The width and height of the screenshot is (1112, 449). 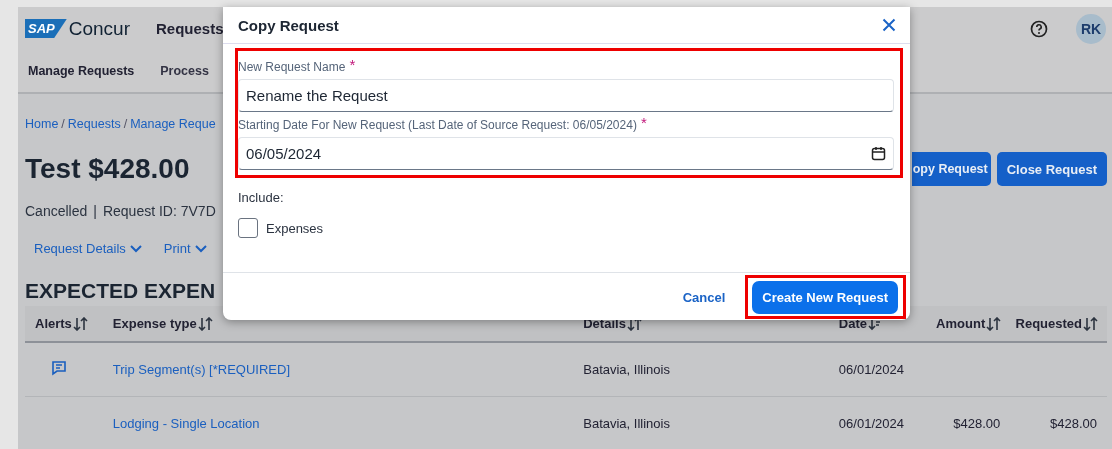 I want to click on close-icon, so click(x=889, y=25).